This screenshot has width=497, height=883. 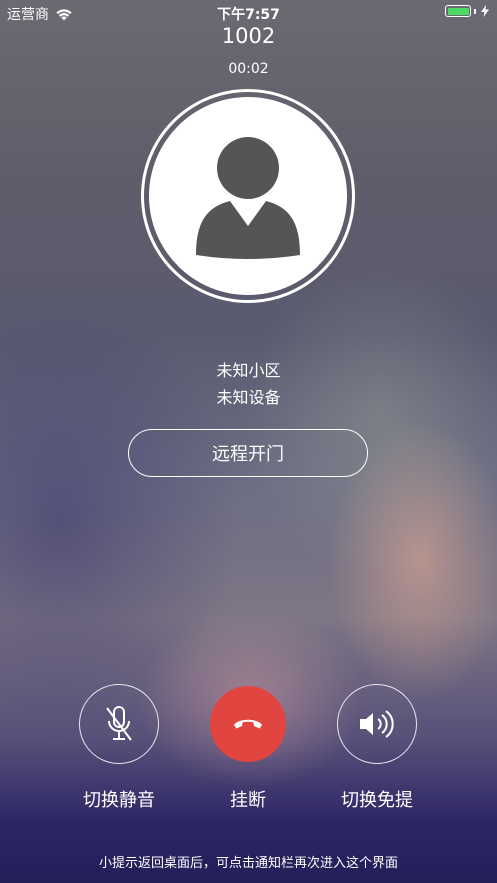 I want to click on speaker-action: 切换免提, so click(x=377, y=748).